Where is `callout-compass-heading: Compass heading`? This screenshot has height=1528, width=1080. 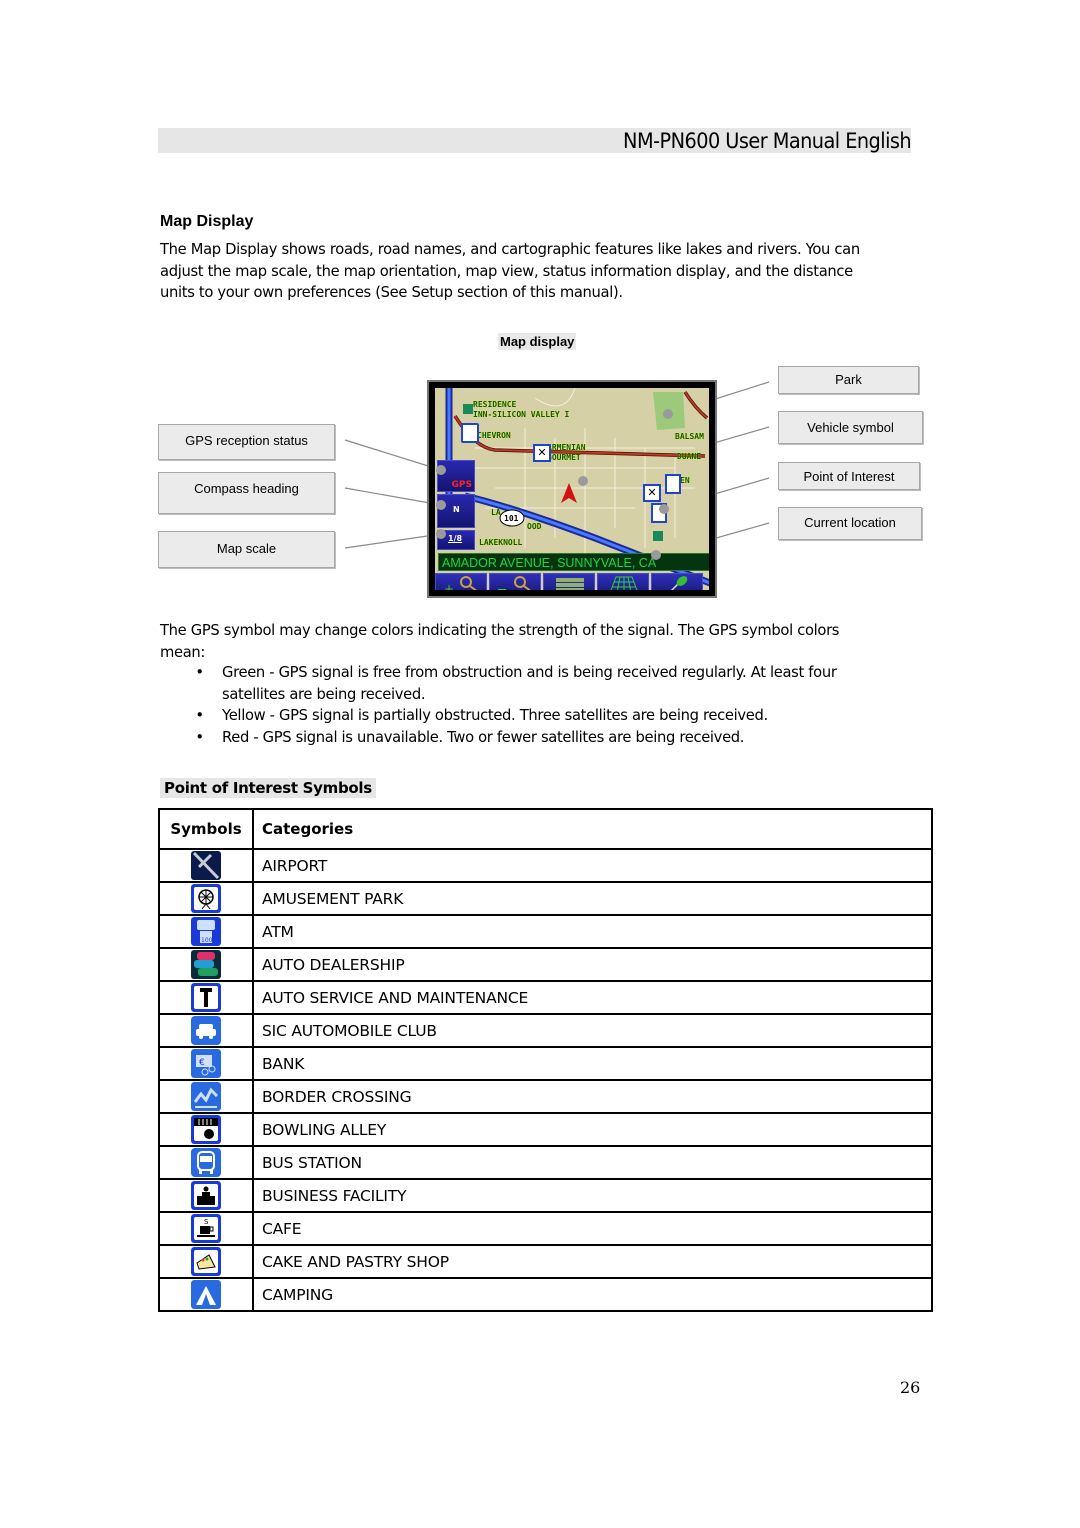 callout-compass-heading: Compass heading is located at coordinates (246, 493).